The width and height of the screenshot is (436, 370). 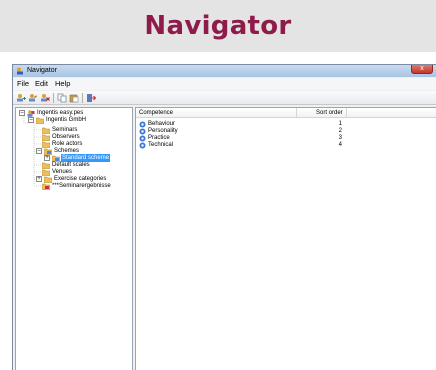 What do you see at coordinates (21, 98) in the screenshot?
I see `add-icon` at bounding box center [21, 98].